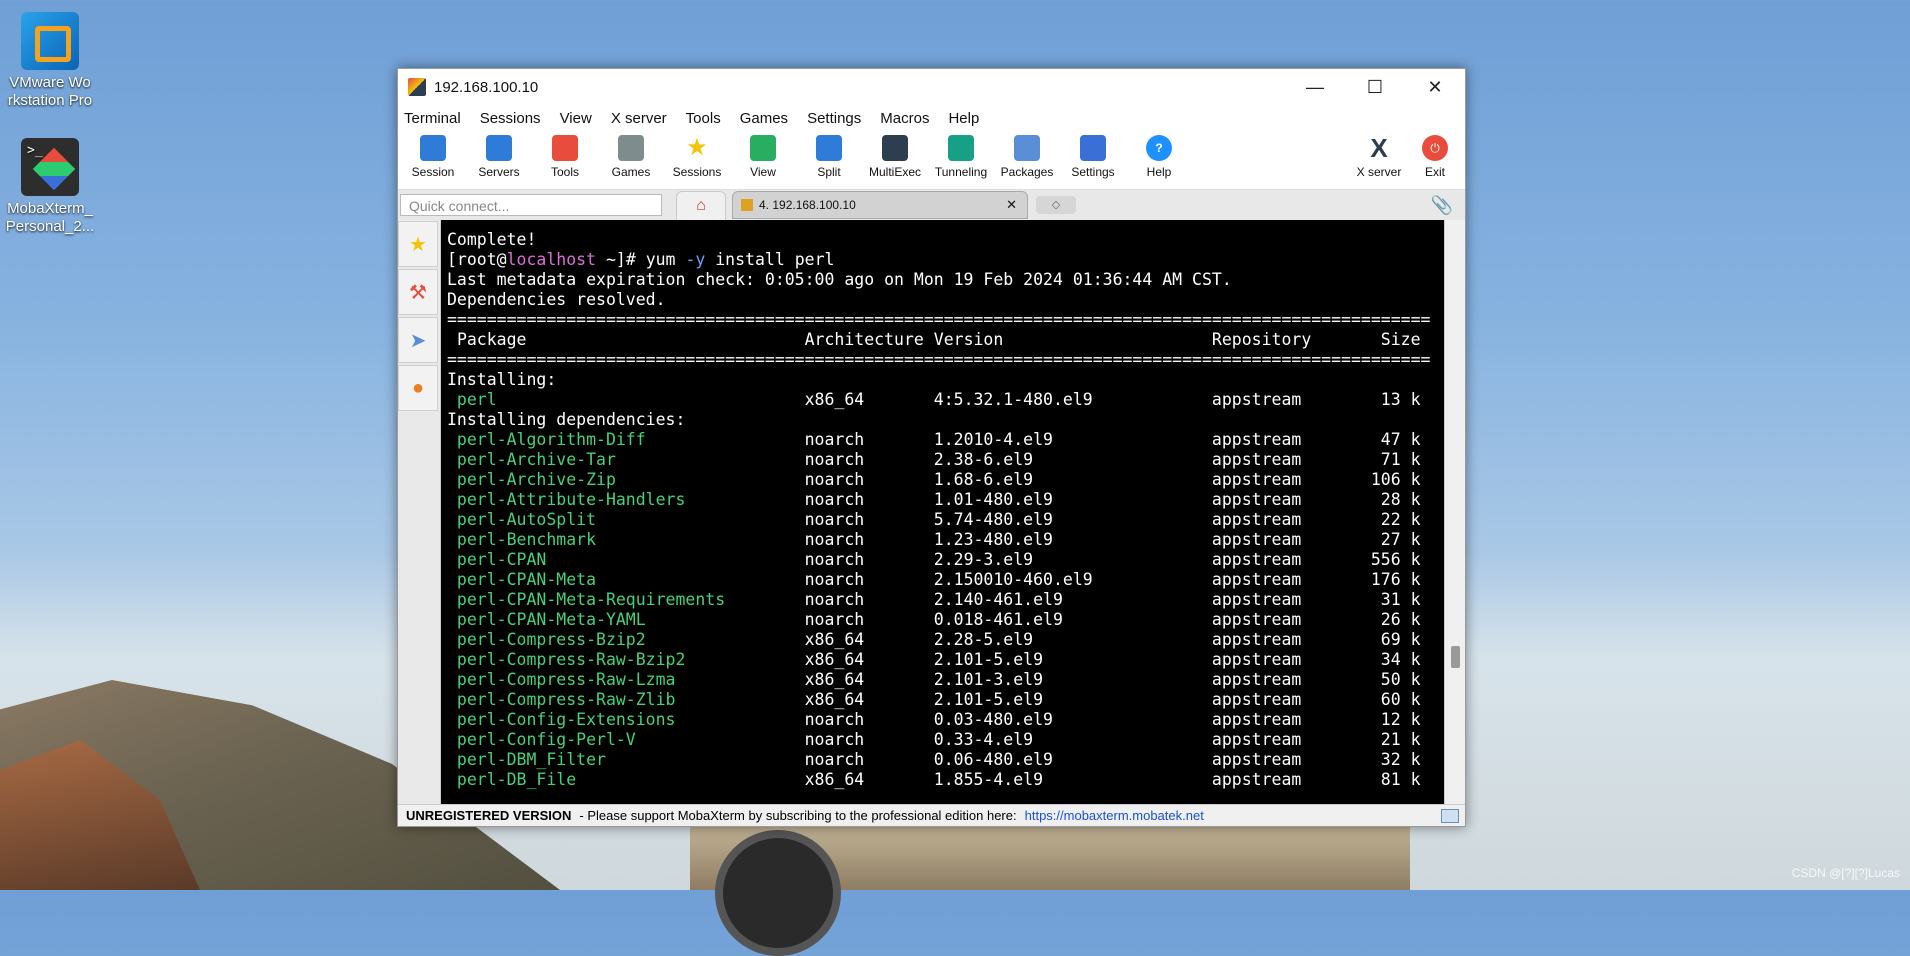 This screenshot has width=1910, height=956. Describe the element at coordinates (418, 340) in the screenshot. I see `sidebar-send-icon: ➤` at that location.